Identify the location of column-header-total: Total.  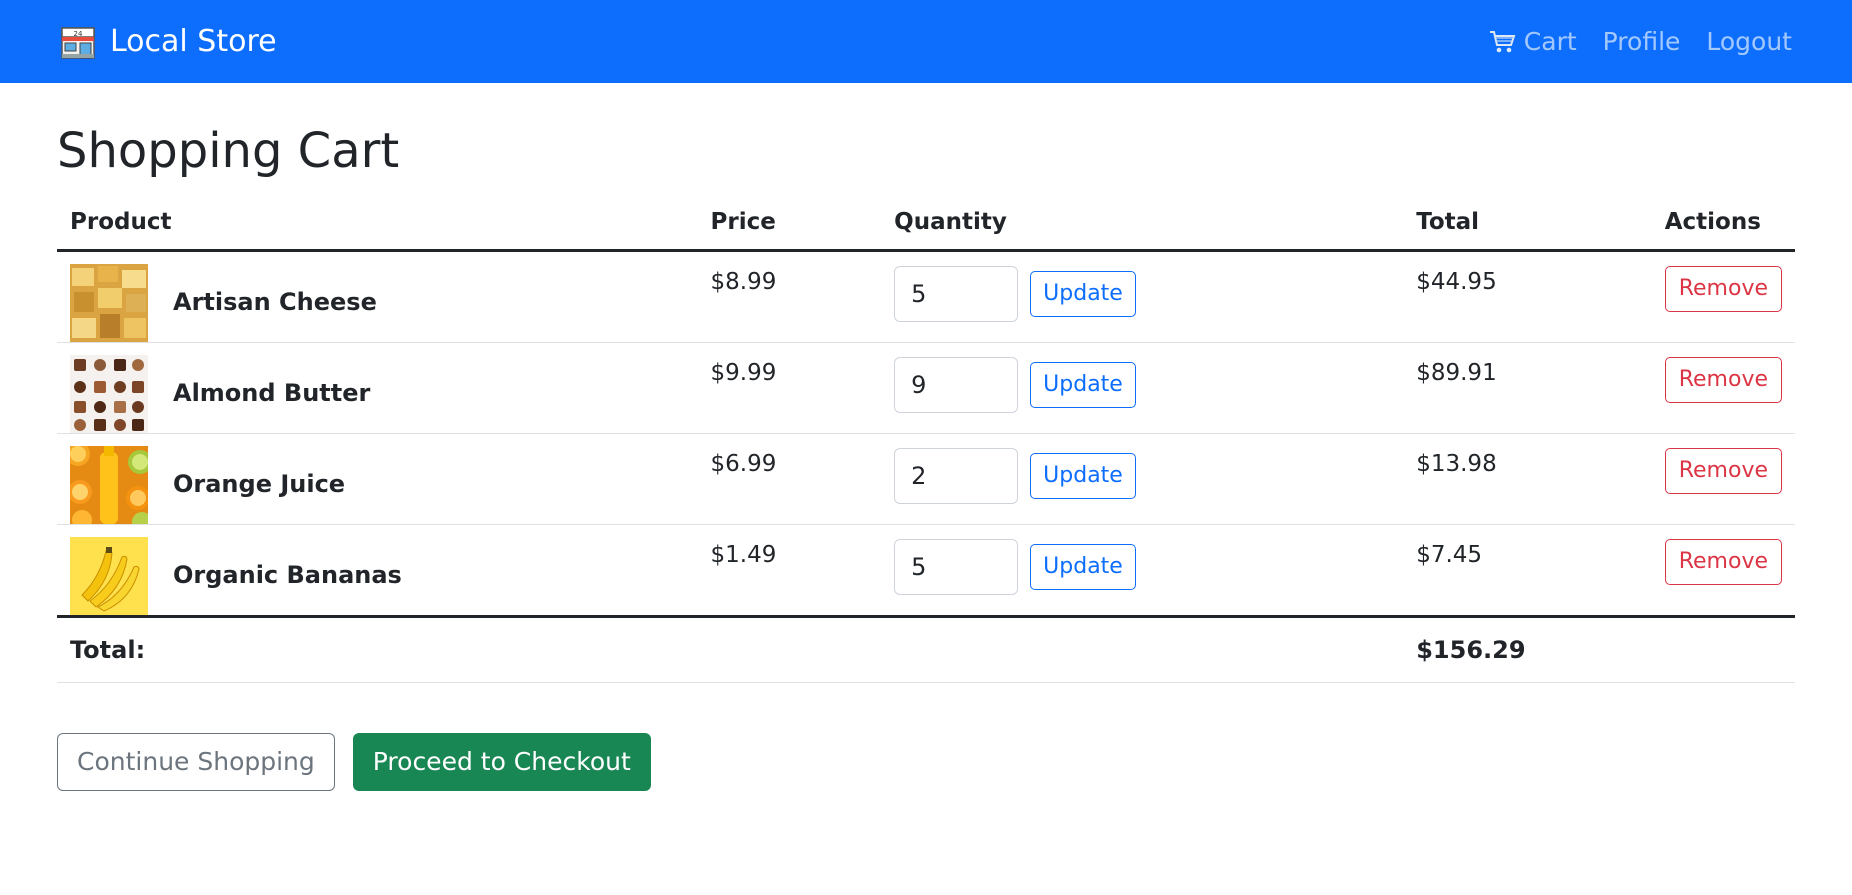
(1527, 225).